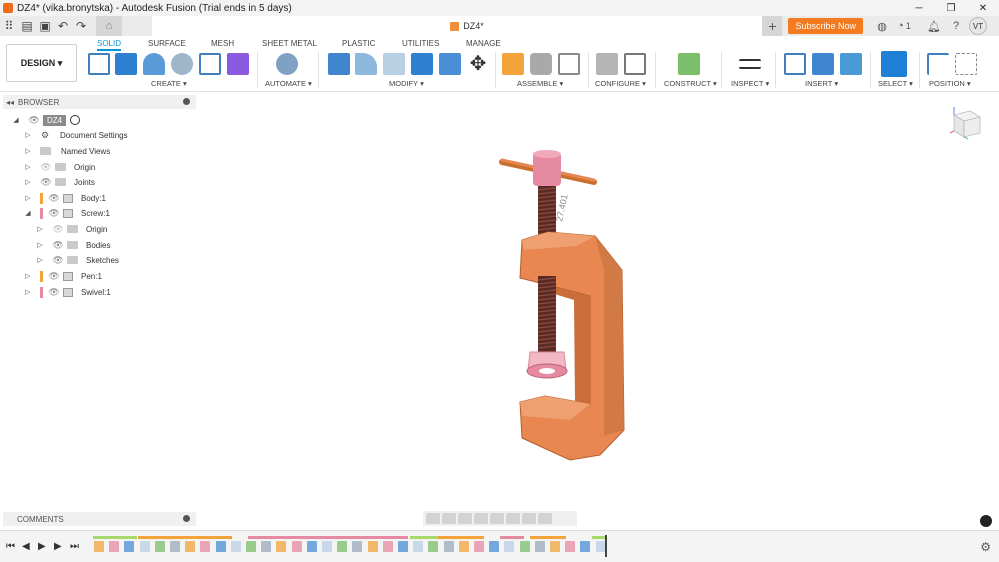 Image resolution: width=999 pixels, height=562 pixels. What do you see at coordinates (465, 518) in the screenshot?
I see `pan-icon` at bounding box center [465, 518].